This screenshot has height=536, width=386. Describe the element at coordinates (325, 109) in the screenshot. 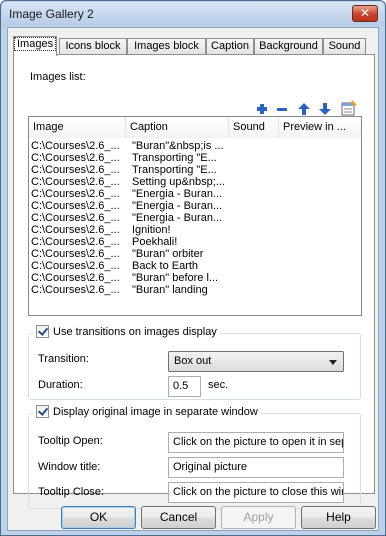

I see `move-down-icon` at that location.